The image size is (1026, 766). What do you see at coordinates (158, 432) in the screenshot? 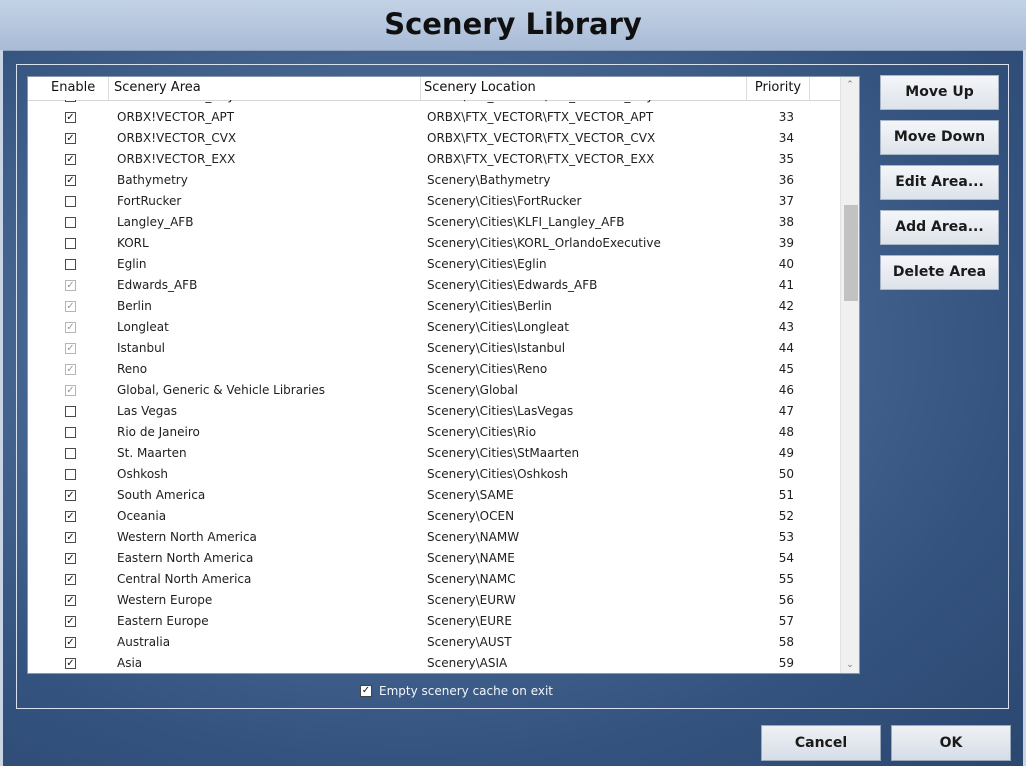
I see `scenery-area-cell: Rio de Janeiro` at bounding box center [158, 432].